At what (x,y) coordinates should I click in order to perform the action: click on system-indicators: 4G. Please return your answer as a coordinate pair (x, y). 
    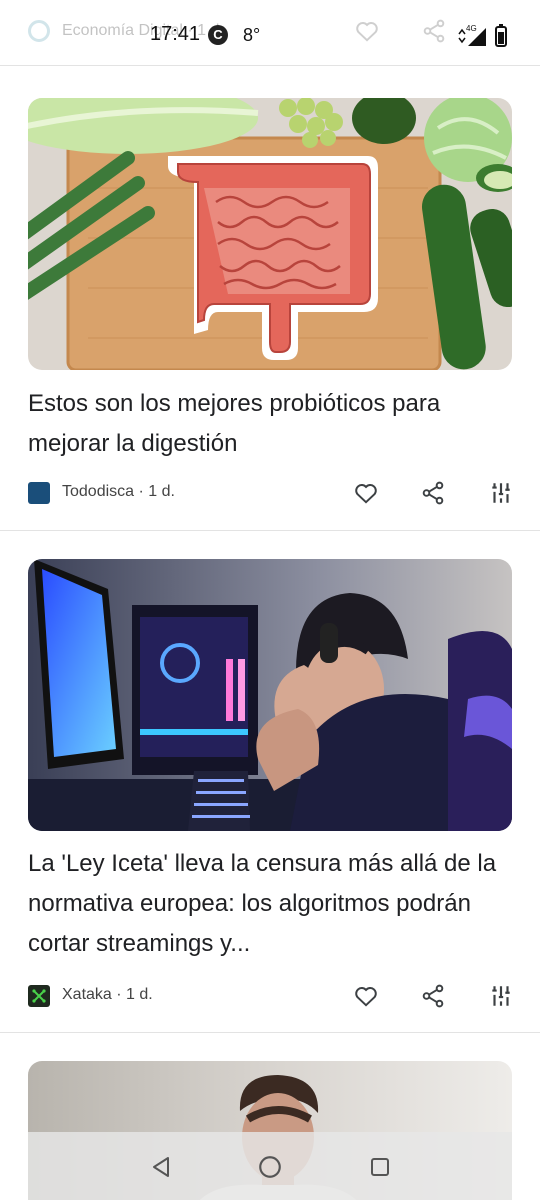
    Looking at the image, I should click on (486, 35).